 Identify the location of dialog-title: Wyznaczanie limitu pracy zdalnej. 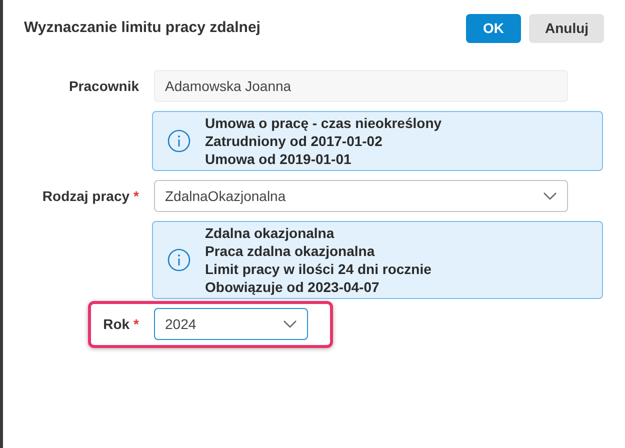
(143, 28).